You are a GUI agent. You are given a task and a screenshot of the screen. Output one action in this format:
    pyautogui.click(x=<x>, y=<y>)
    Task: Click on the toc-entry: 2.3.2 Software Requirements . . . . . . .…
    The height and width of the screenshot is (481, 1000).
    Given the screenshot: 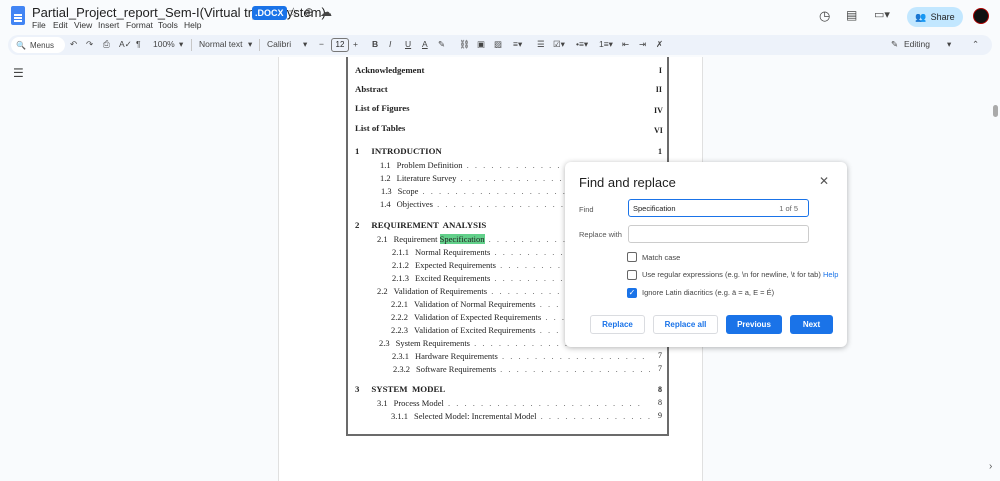 What is the action you would take?
    pyautogui.click(x=521, y=369)
    